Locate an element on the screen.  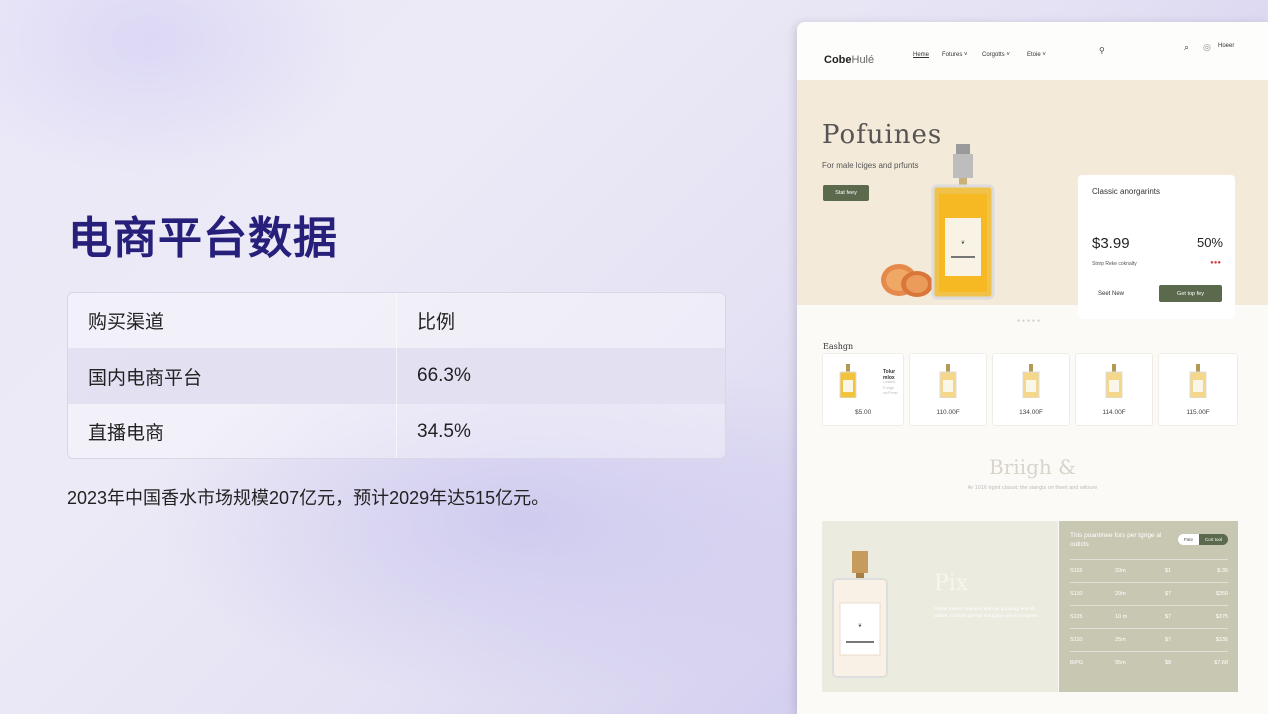
table-cell-ratio: 34.5% is located at coordinates (444, 431).